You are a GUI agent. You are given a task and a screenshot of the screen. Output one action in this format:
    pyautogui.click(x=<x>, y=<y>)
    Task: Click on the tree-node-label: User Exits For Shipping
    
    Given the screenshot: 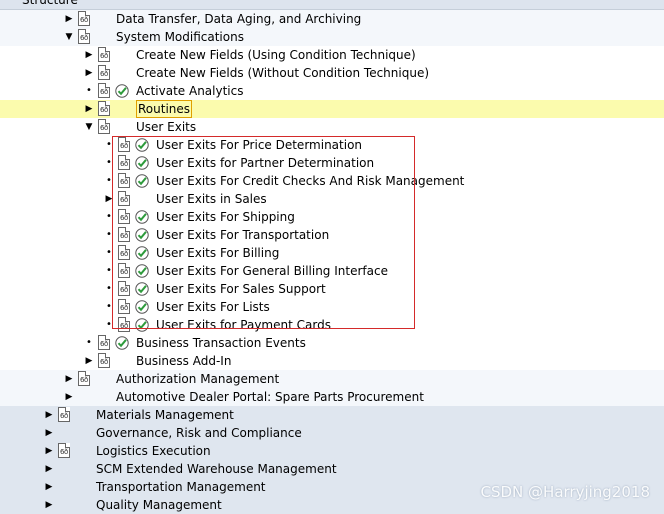 What is the action you would take?
    pyautogui.click(x=225, y=217)
    